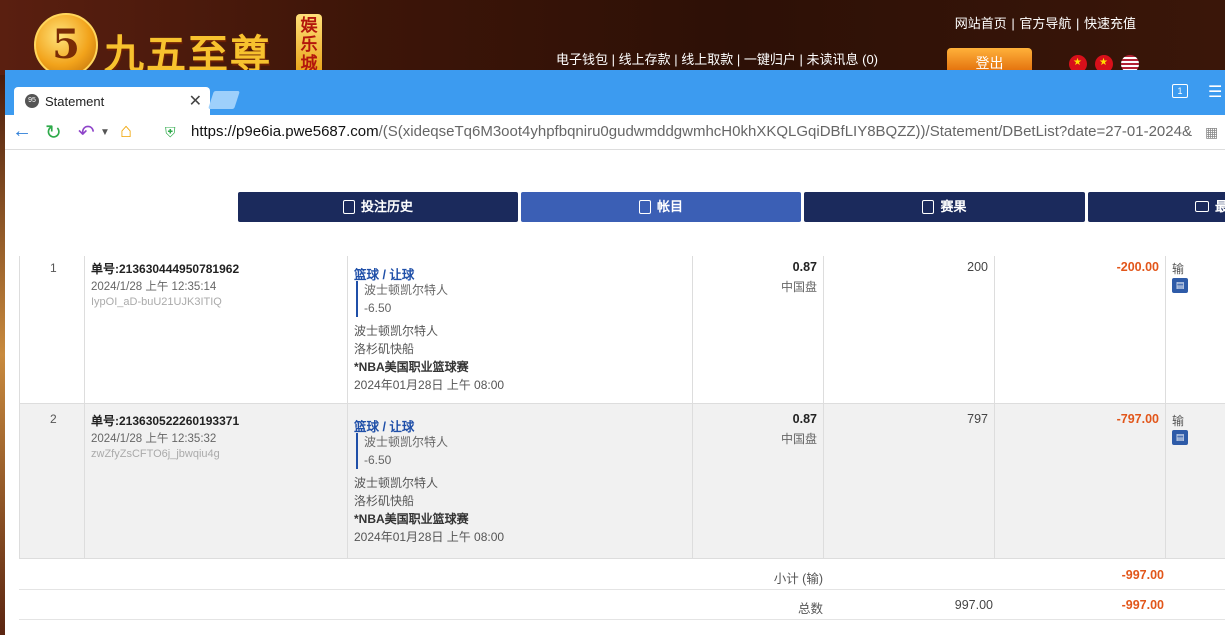  Describe the element at coordinates (798, 579) in the screenshot. I see `subtotal-label: 小计 (输)` at that location.